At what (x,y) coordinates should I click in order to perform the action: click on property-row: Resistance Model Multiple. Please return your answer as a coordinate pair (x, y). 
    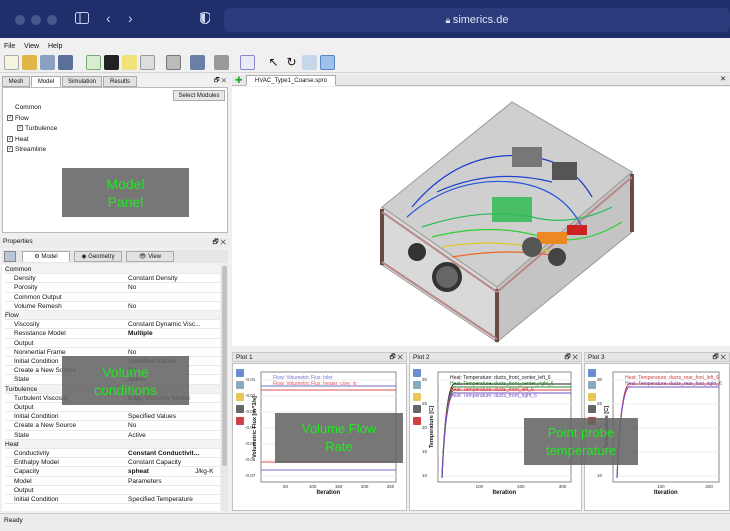
    Looking at the image, I should click on (112, 334).